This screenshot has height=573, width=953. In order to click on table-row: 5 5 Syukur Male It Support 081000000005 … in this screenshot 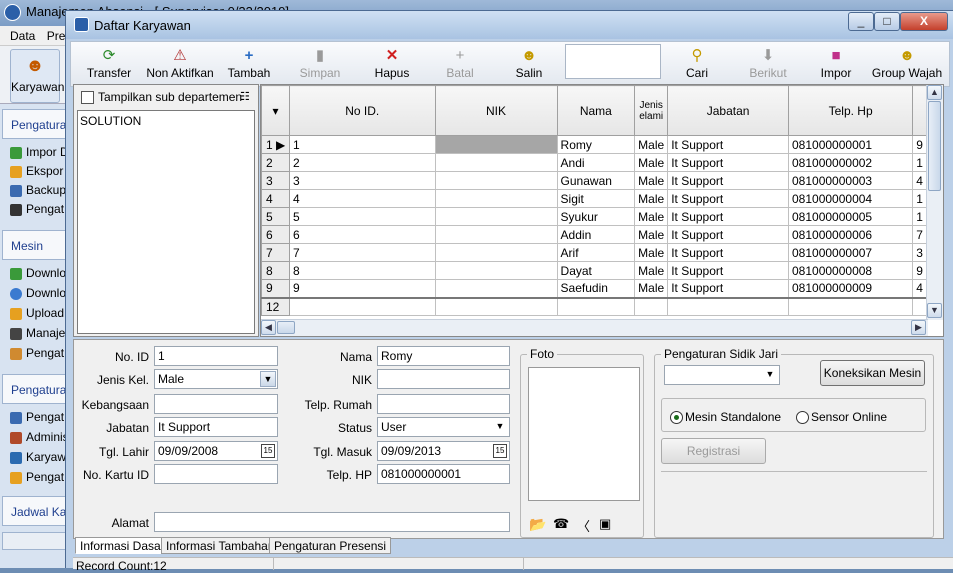, I will do `click(602, 216)`.